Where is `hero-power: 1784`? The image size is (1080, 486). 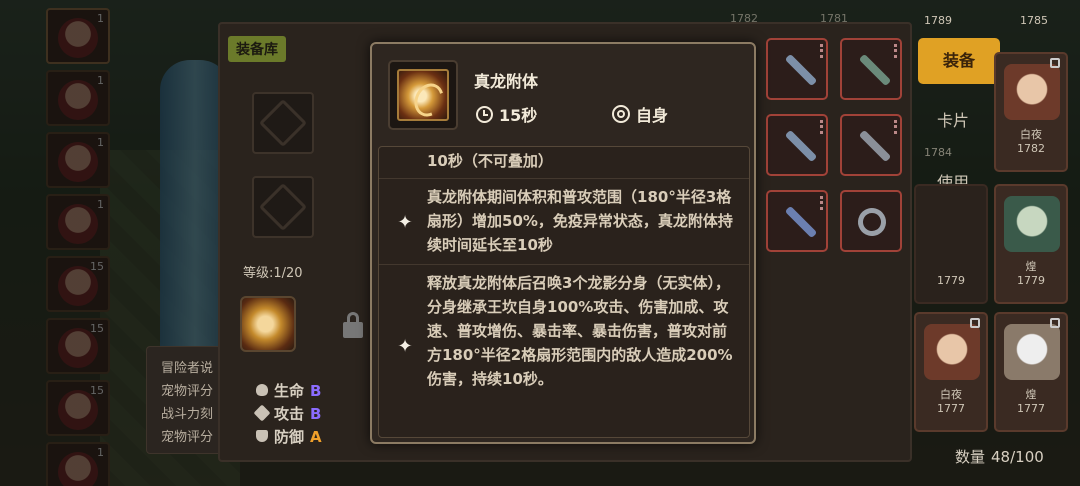
hero-power: 1784 is located at coordinates (938, 152).